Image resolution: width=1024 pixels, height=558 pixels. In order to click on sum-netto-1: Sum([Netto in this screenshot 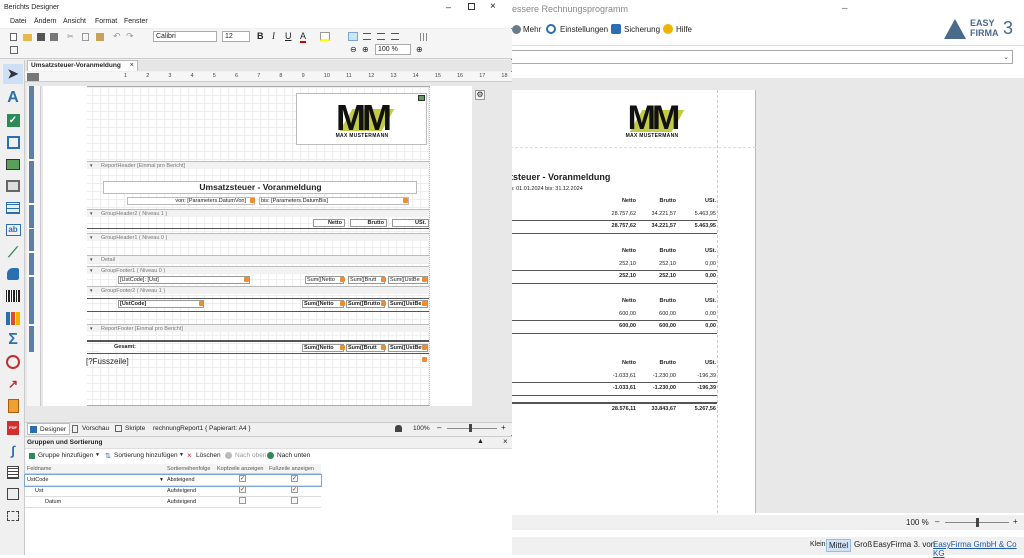, I will do `click(324, 280)`.